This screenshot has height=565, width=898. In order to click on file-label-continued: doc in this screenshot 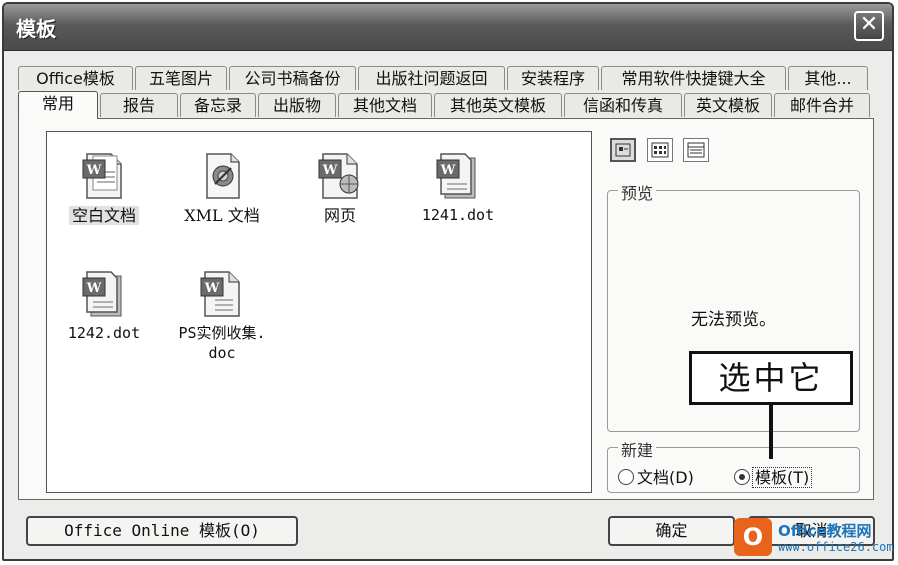, I will do `click(222, 353)`.